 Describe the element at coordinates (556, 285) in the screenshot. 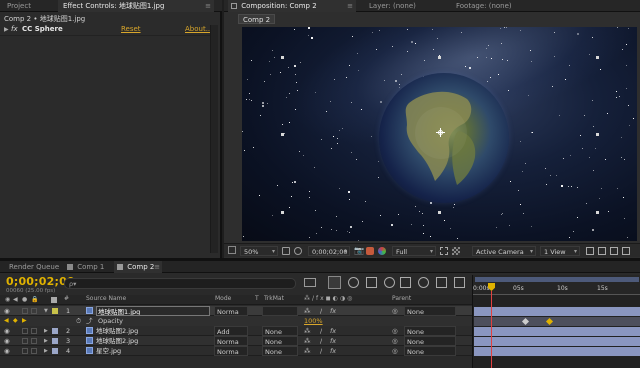

I see `time-ruler: 0:00s 05s 10s 15s` at that location.